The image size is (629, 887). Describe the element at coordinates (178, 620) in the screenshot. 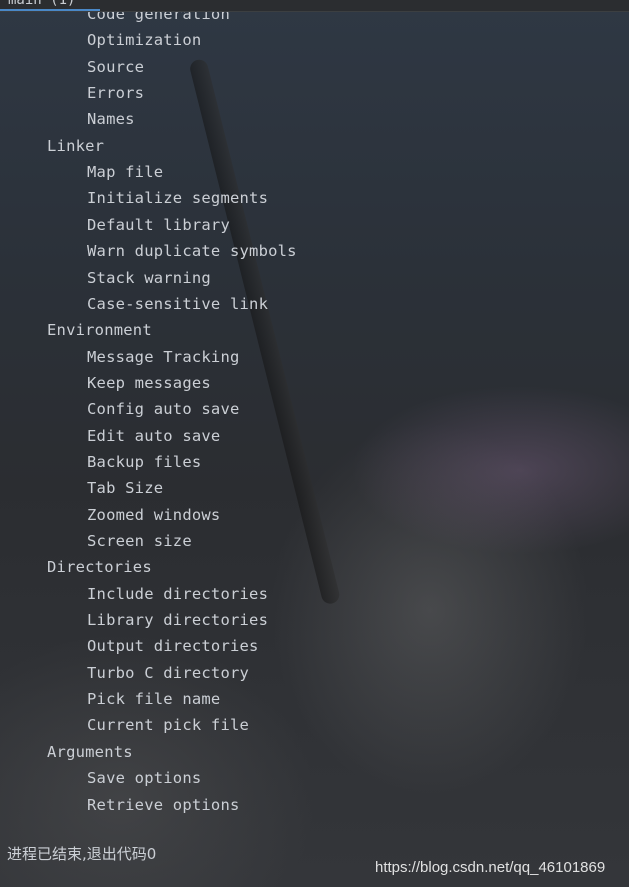

I see `console-option-line: Library directories` at that location.